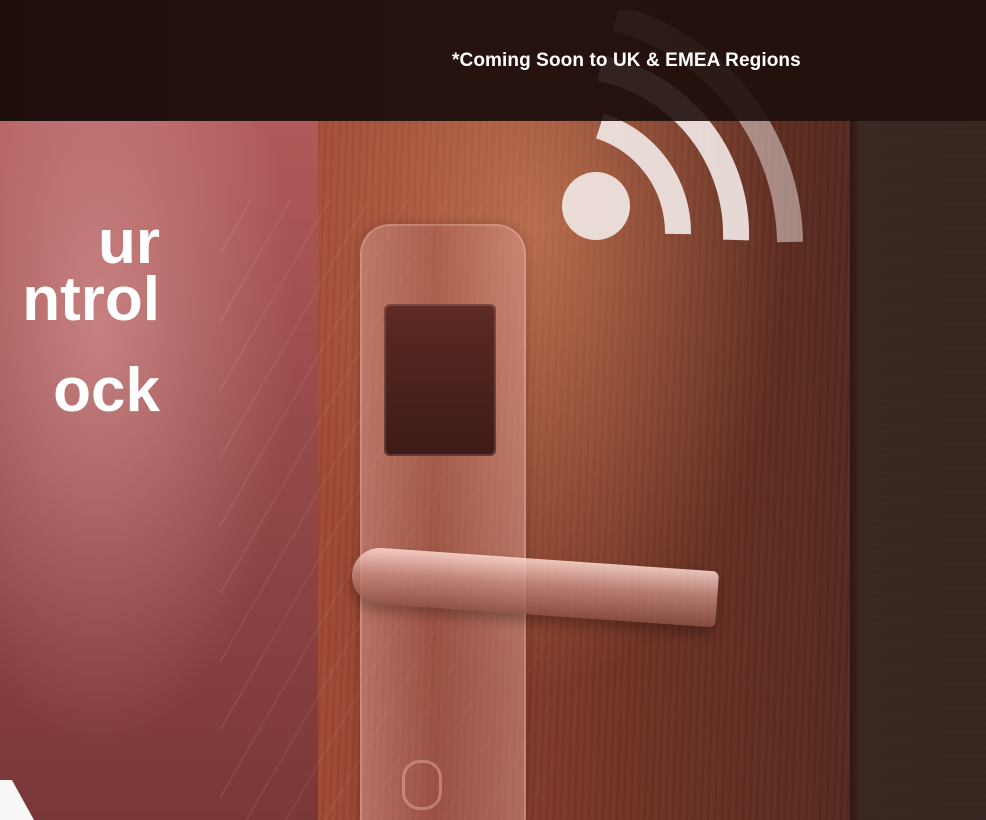 This screenshot has width=986, height=820. I want to click on headline: ur ntrol ock, so click(80, 317).